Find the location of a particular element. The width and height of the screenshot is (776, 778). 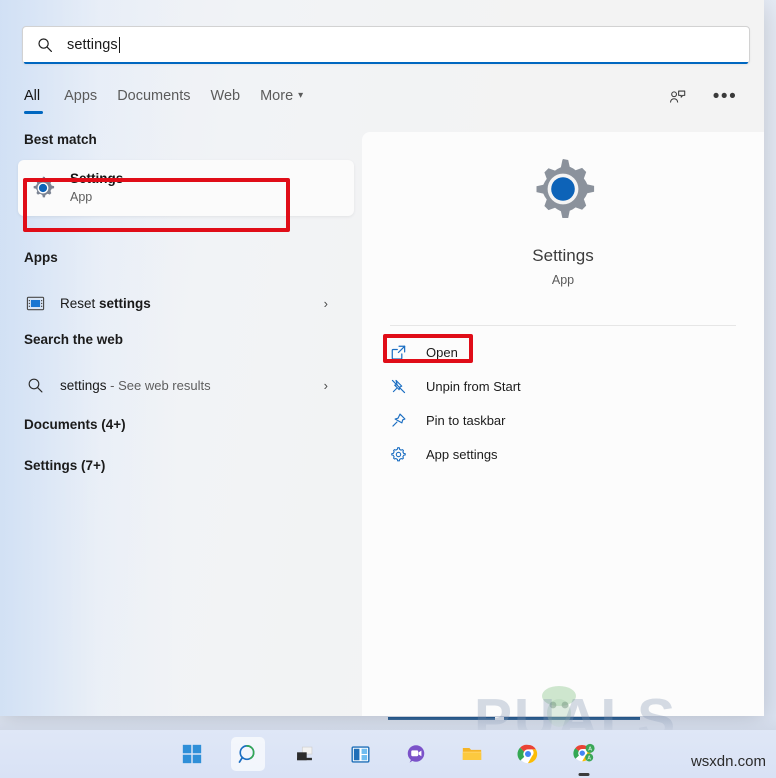

task-view-button is located at coordinates (304, 754).